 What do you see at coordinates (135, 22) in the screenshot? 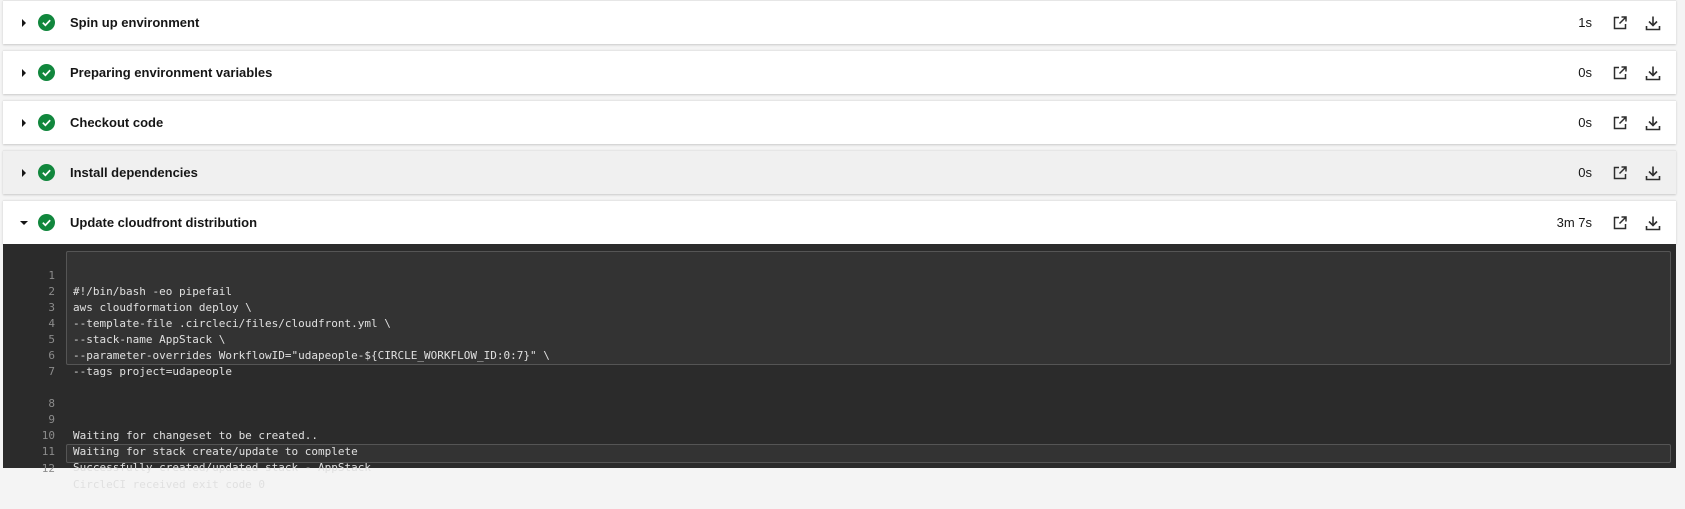
I see `step-title: Spin up environment` at bounding box center [135, 22].